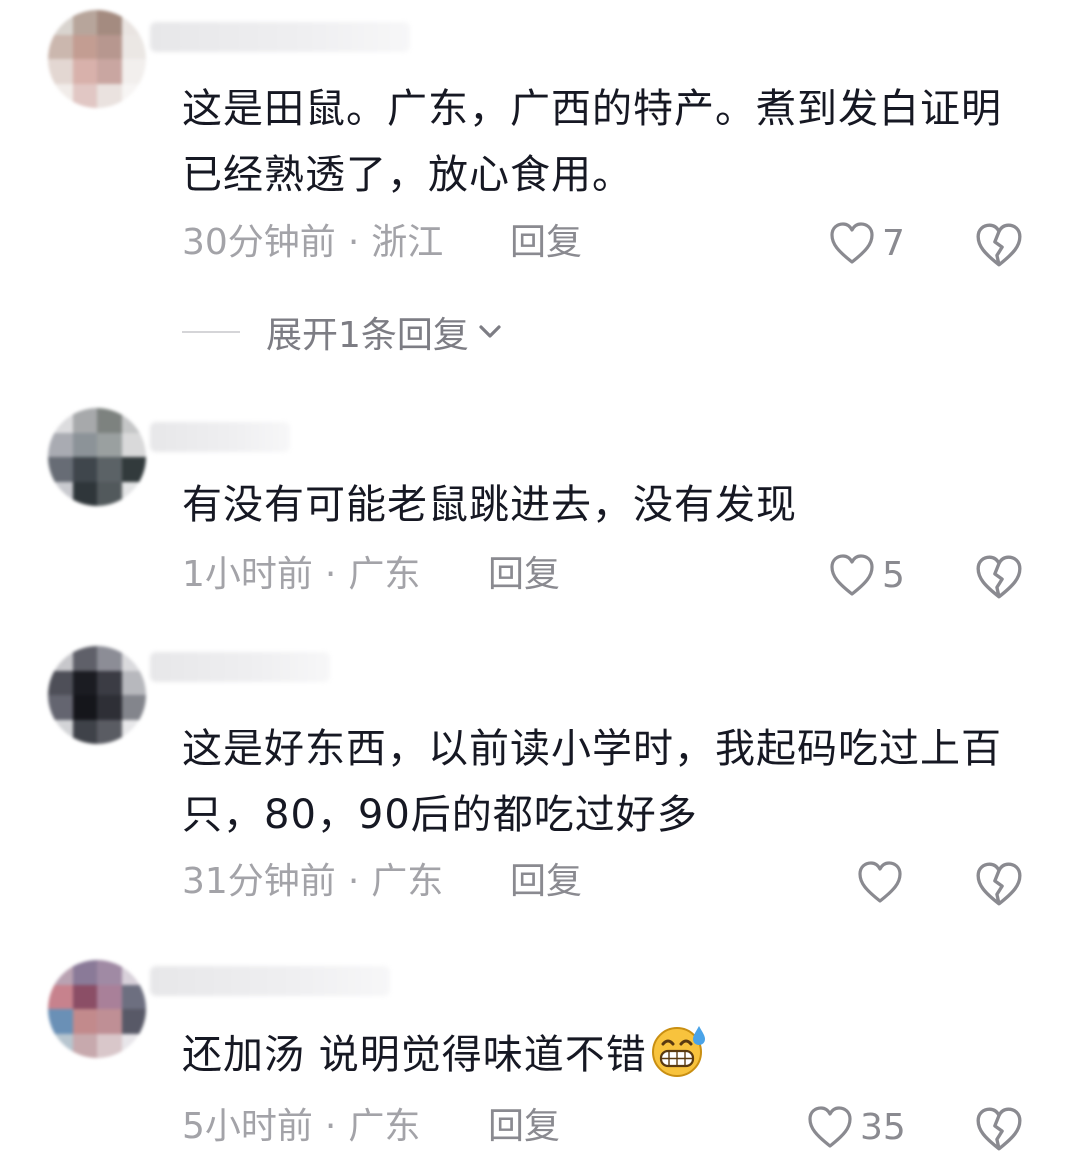  What do you see at coordinates (883, 1127) in the screenshot?
I see `like-count: 35` at bounding box center [883, 1127].